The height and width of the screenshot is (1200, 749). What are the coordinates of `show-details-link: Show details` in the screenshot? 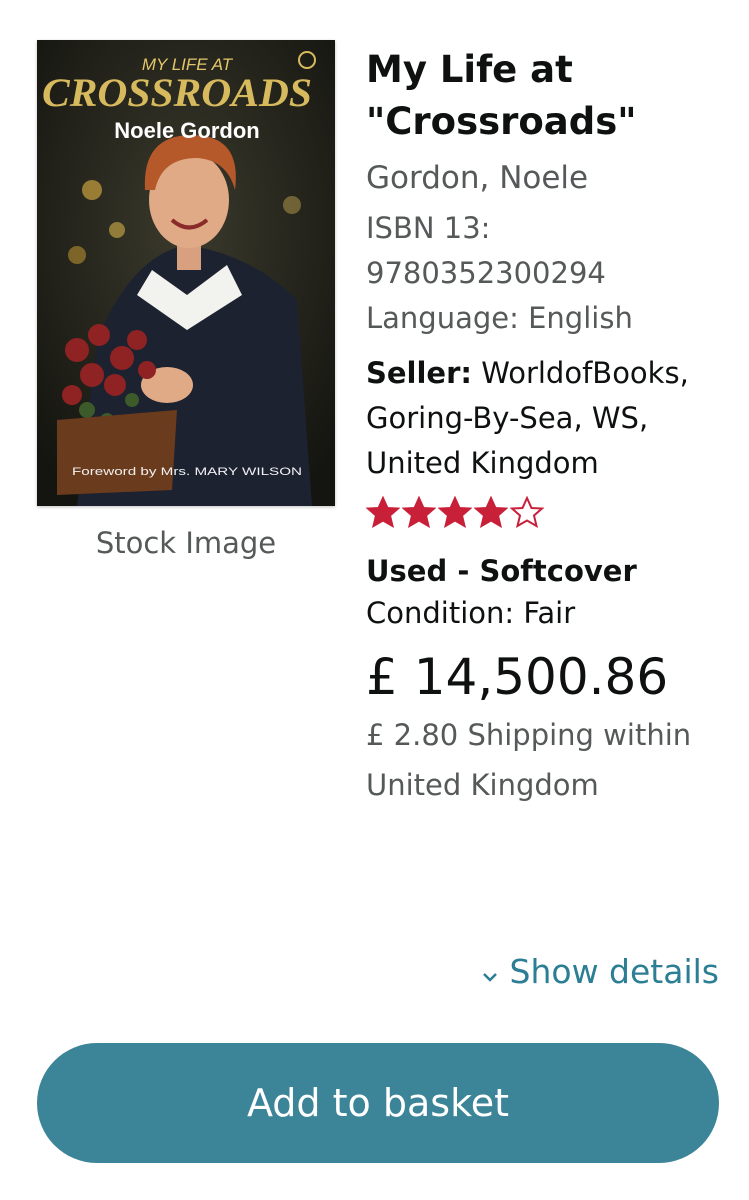 It's located at (600, 971).